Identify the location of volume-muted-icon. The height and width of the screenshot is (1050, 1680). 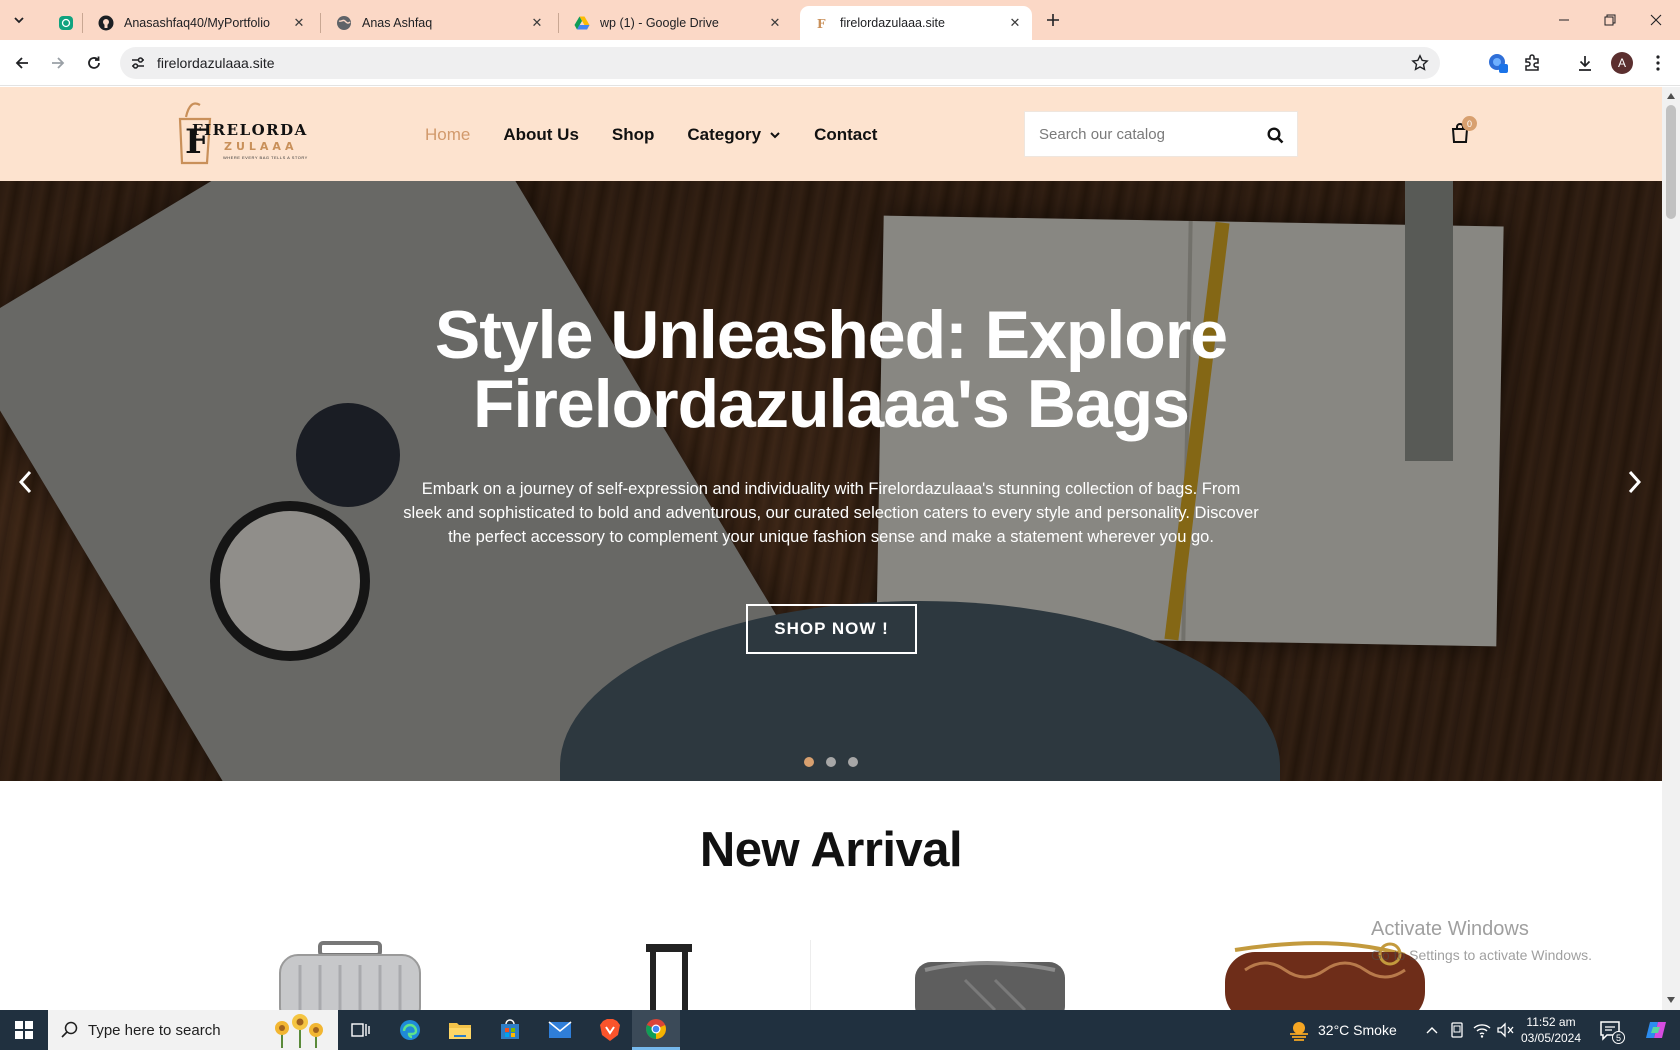
(1505, 1030).